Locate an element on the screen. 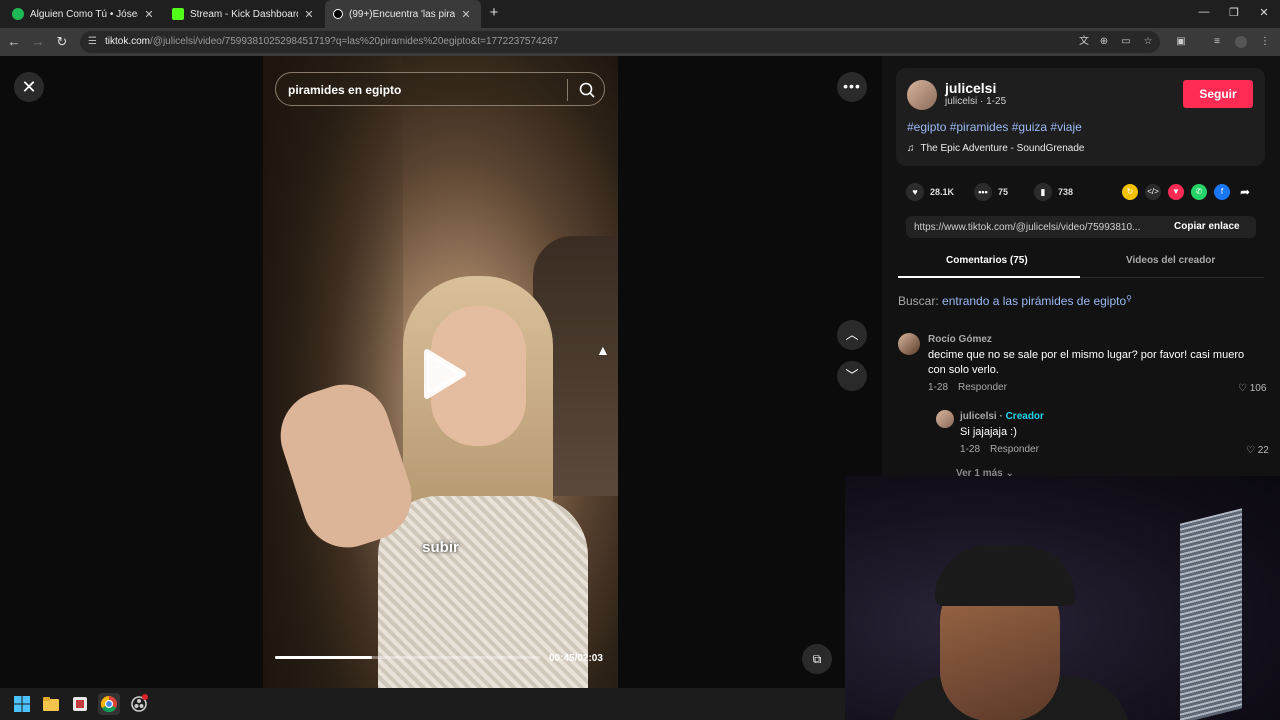 The height and width of the screenshot is (720, 1280). music-note-icon: ♫ is located at coordinates (911, 148).